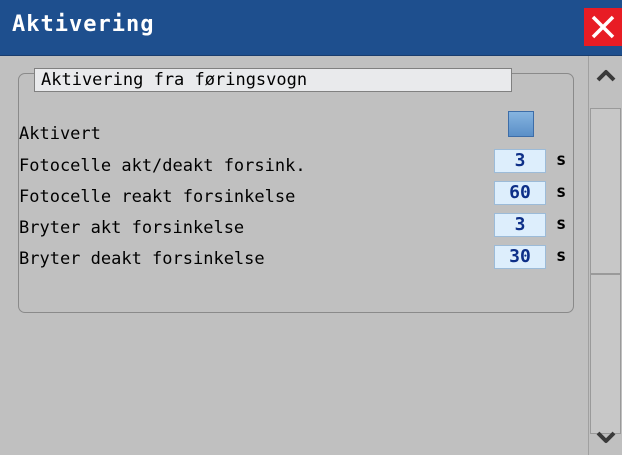 This screenshot has height=455, width=622. What do you see at coordinates (561, 224) in the screenshot?
I see `switch-act-unit: s` at bounding box center [561, 224].